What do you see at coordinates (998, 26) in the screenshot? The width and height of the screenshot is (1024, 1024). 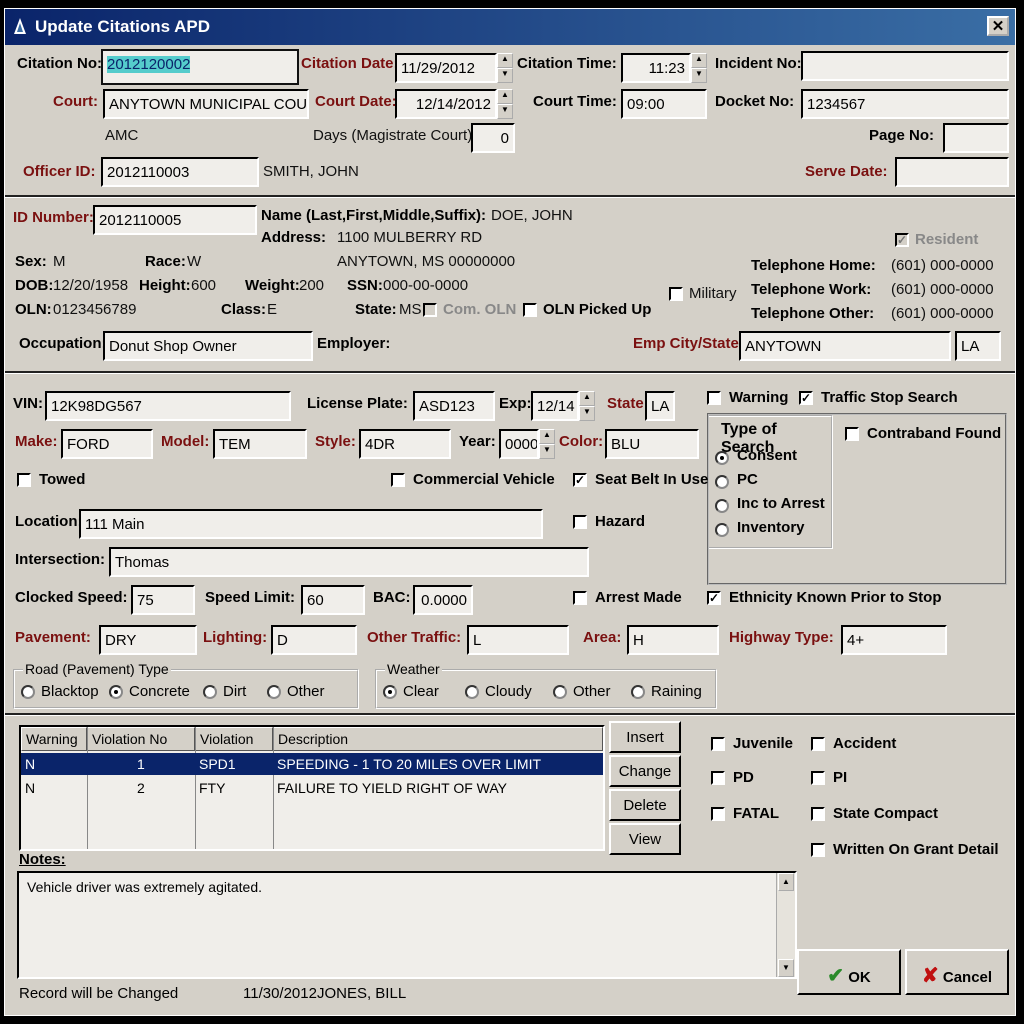 I see `close-icon: ✕` at bounding box center [998, 26].